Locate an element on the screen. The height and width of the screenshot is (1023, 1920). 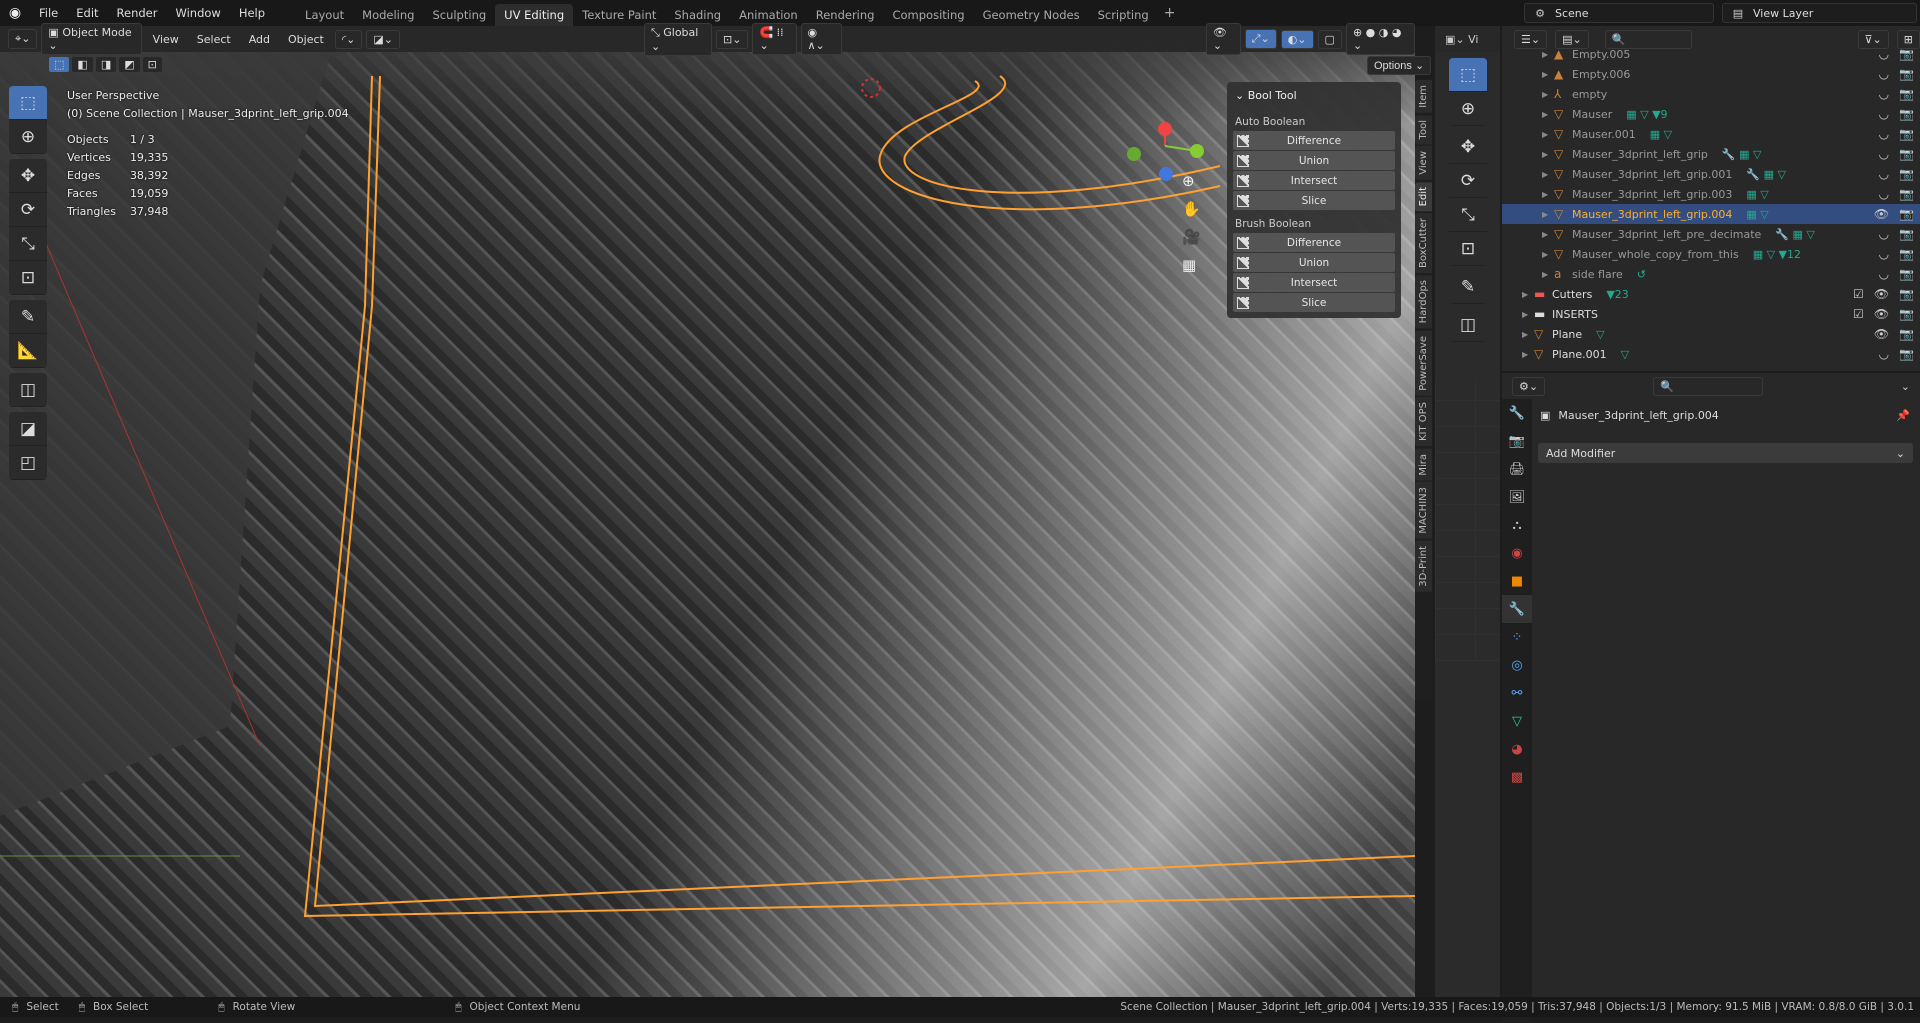
render-tab-icon: 📷 is located at coordinates (1517, 441).